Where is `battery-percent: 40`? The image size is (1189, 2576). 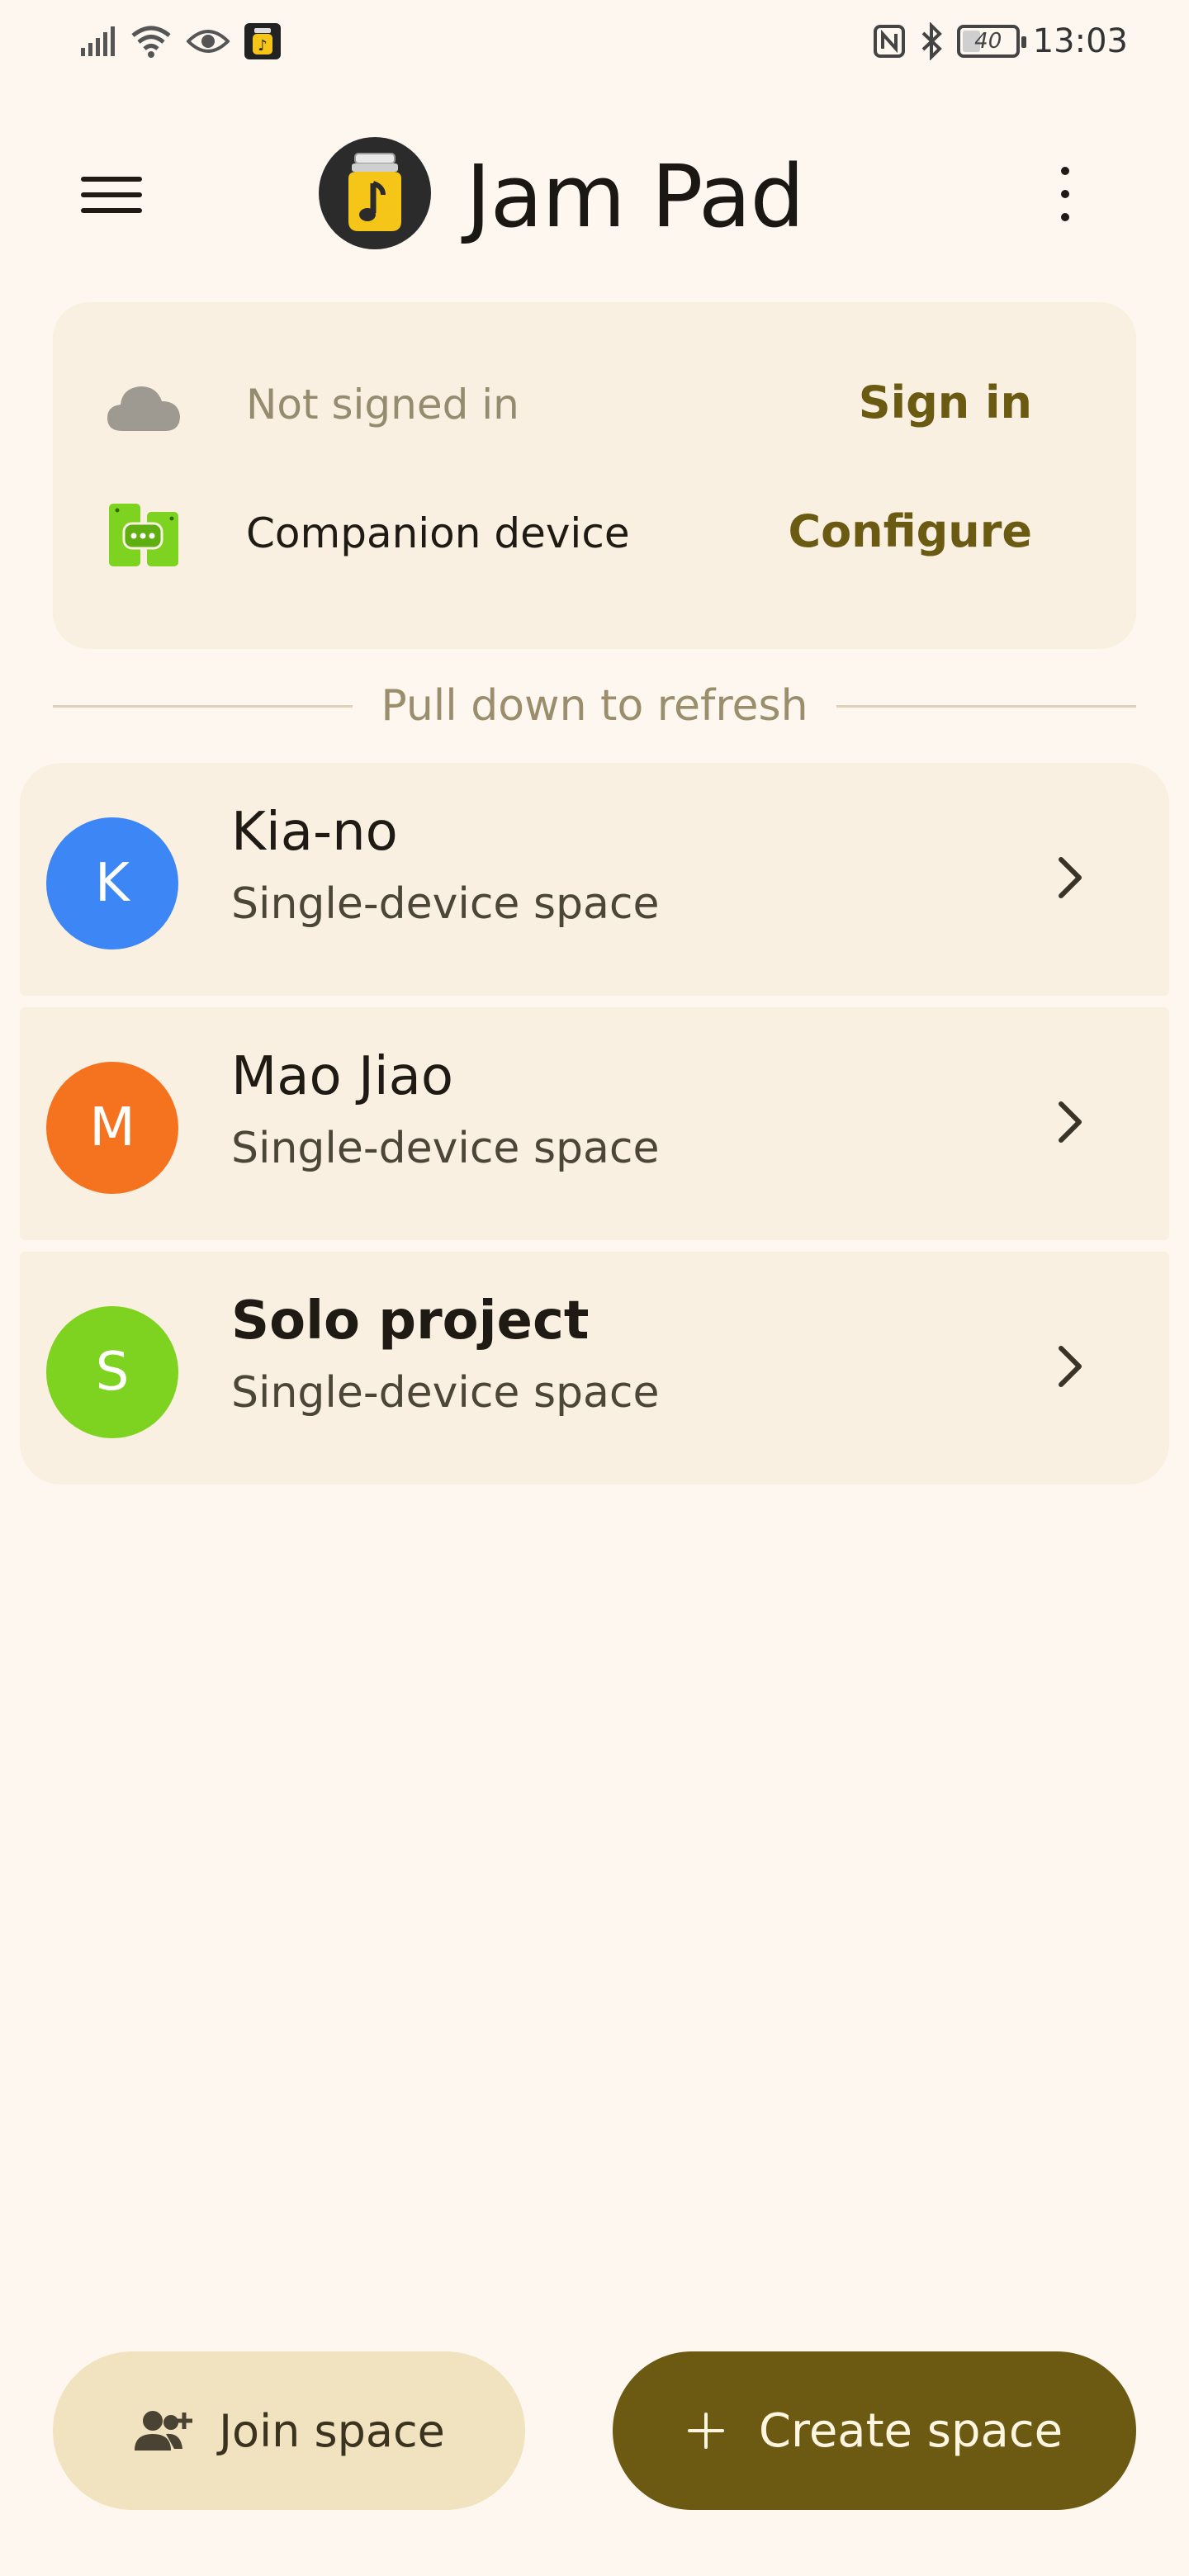 battery-percent: 40 is located at coordinates (988, 41).